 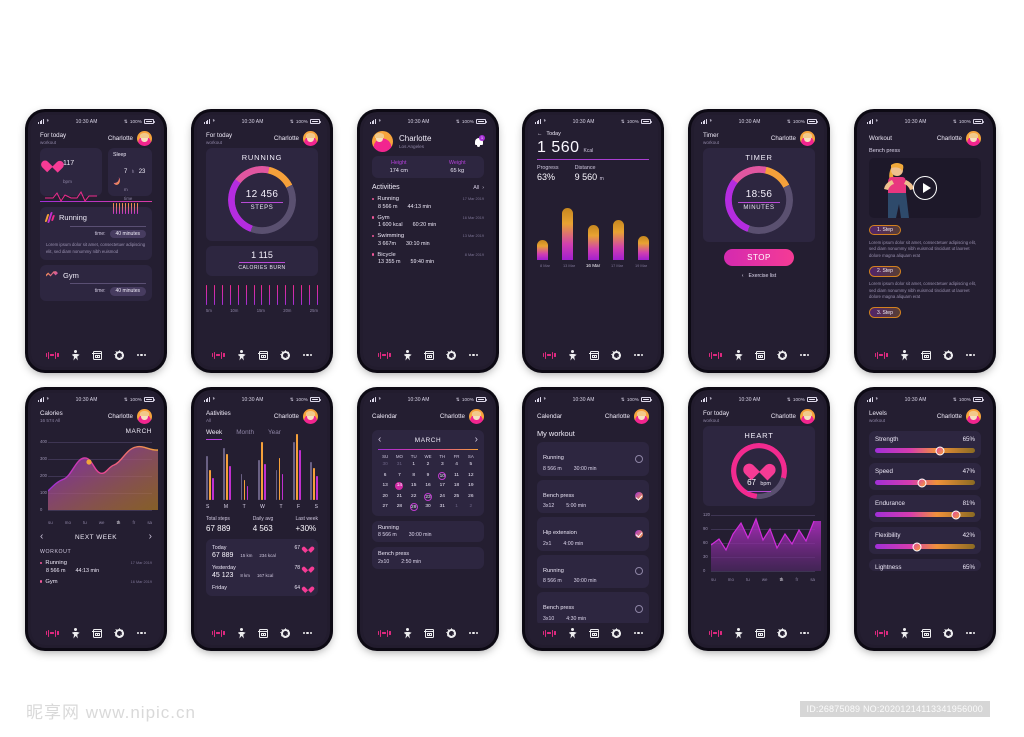 I want to click on calendar-day: 6, so click(x=385, y=476).